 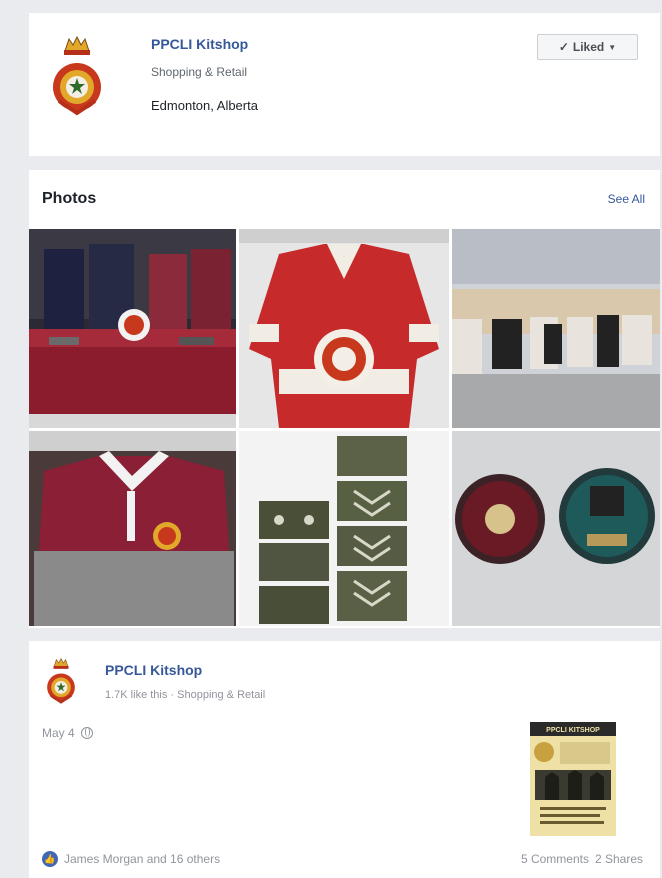 I want to click on photo-plaques, so click(x=556, y=528).